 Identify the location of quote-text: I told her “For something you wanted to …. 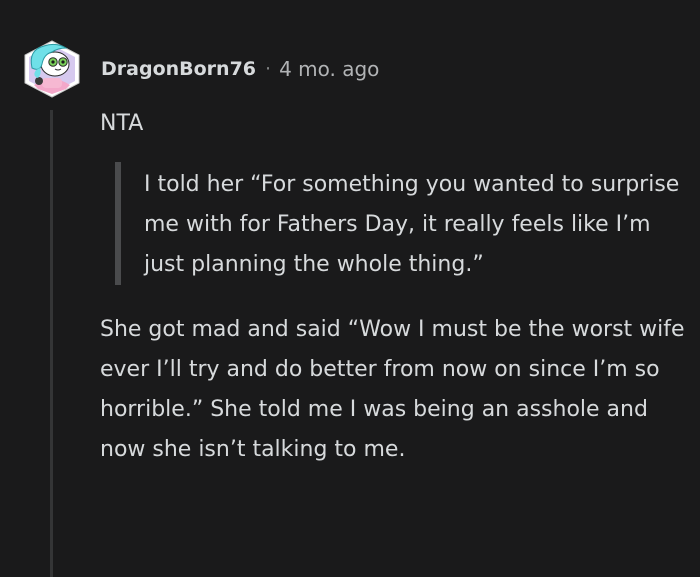
(412, 224).